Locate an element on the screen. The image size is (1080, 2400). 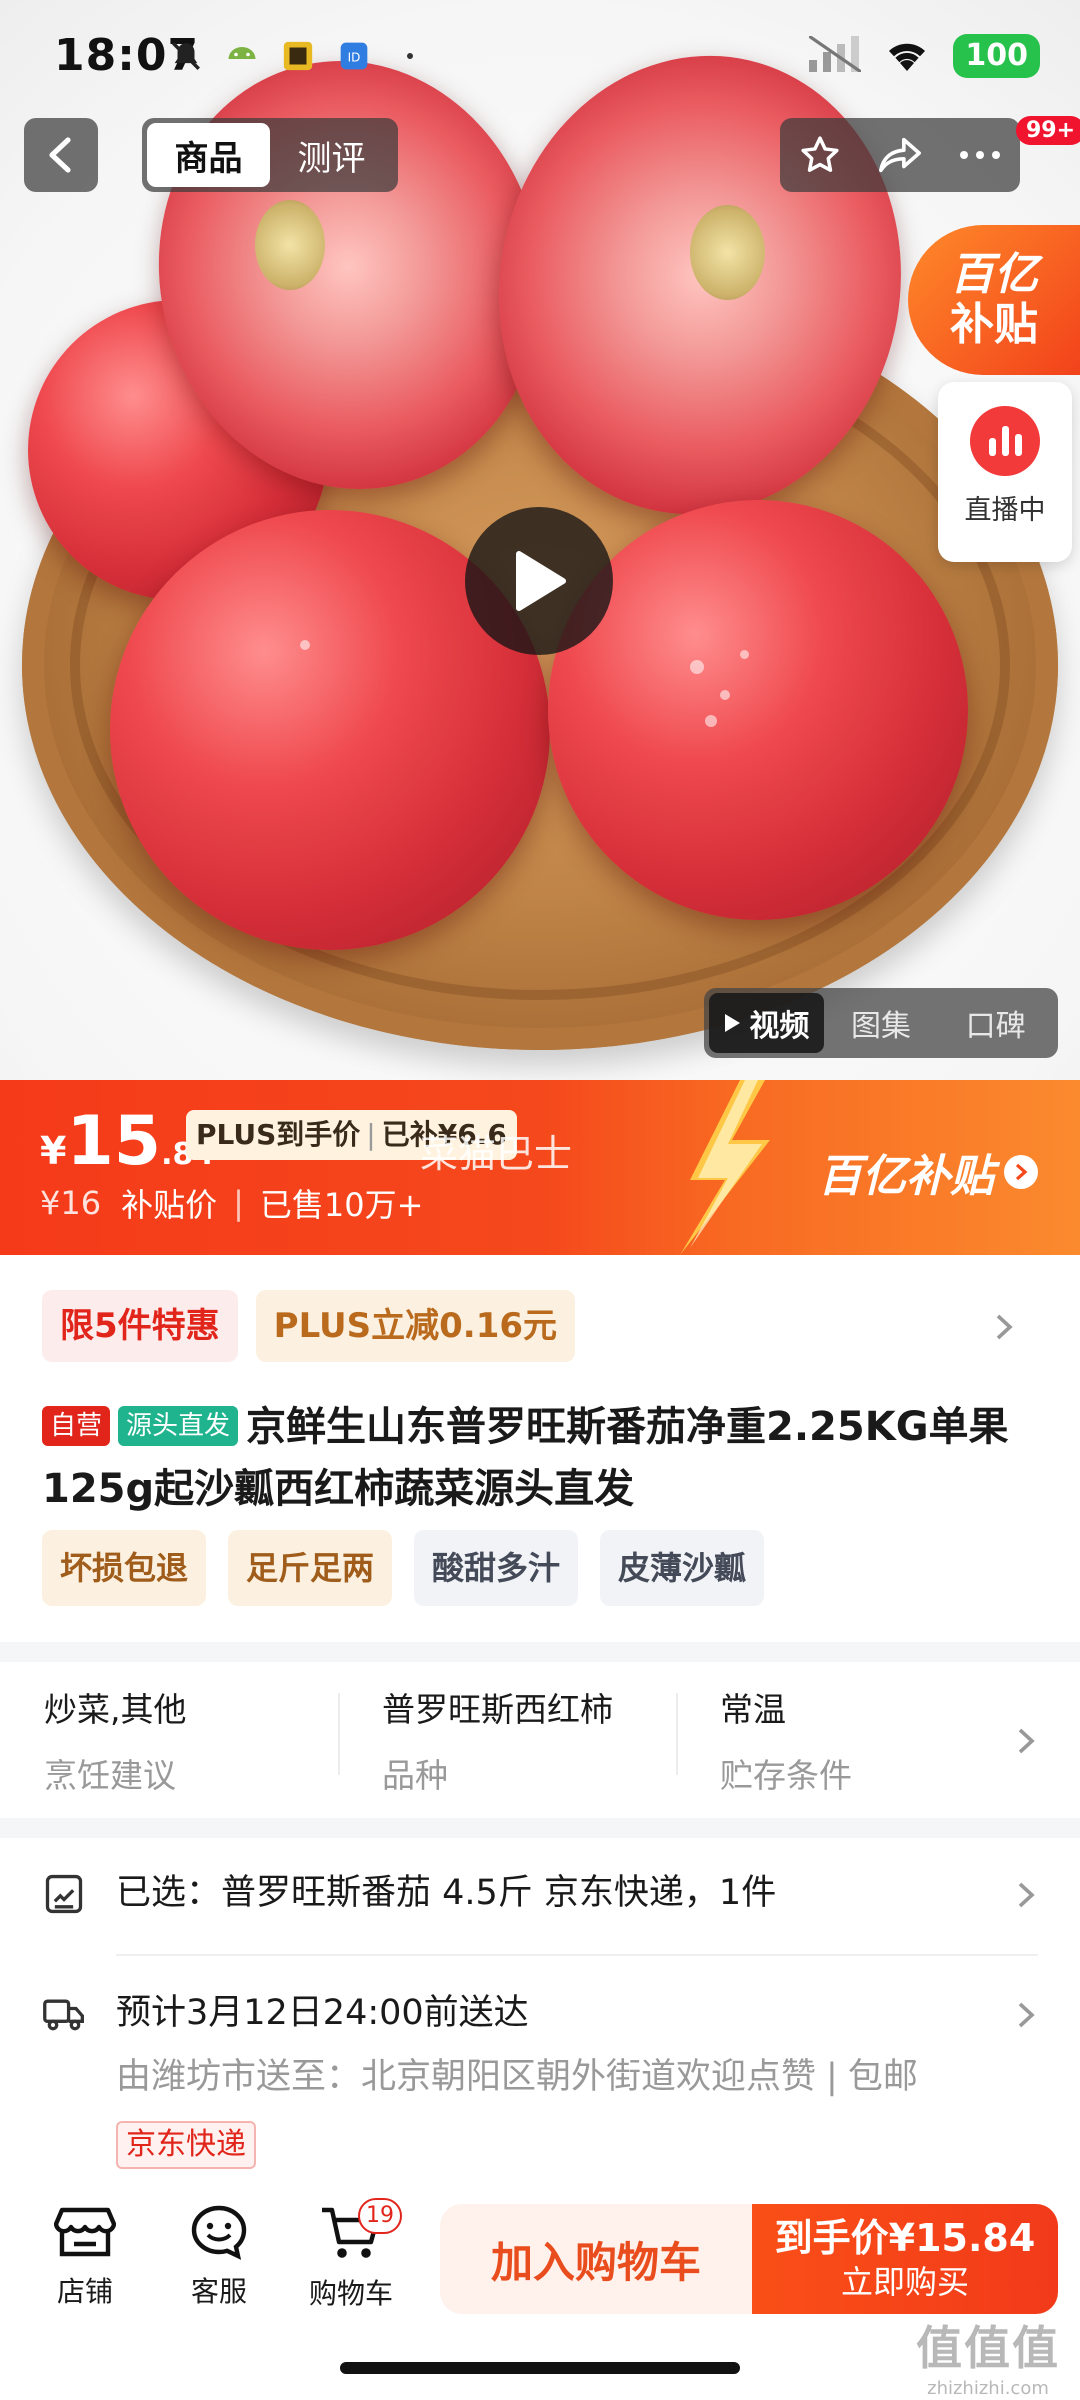
star-icon is located at coordinates (820, 154).